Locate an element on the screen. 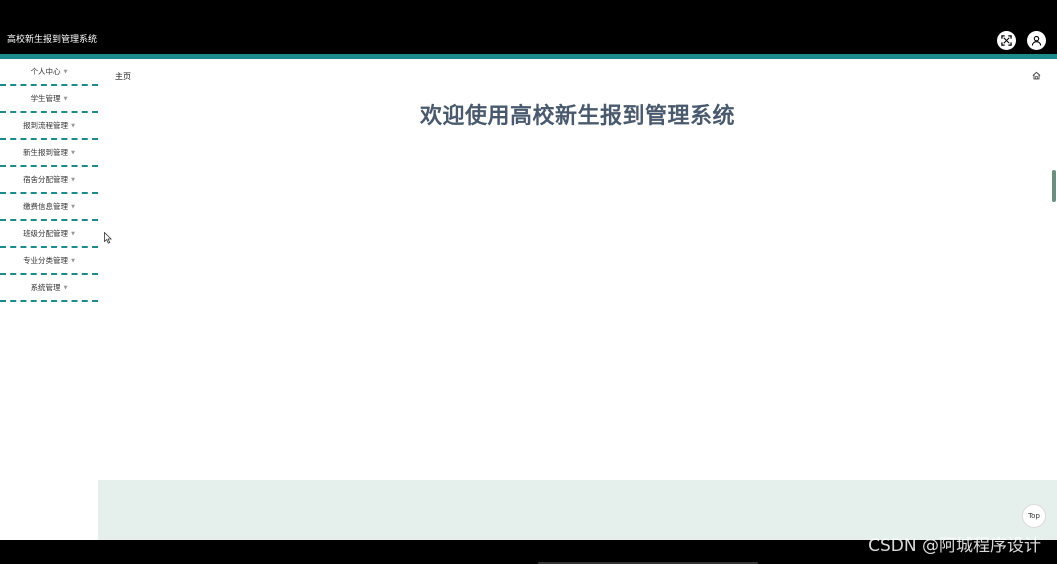 The image size is (1057, 564). sidebar-item-class-assignment: 班级分配管理 ▼ is located at coordinates (49, 234).